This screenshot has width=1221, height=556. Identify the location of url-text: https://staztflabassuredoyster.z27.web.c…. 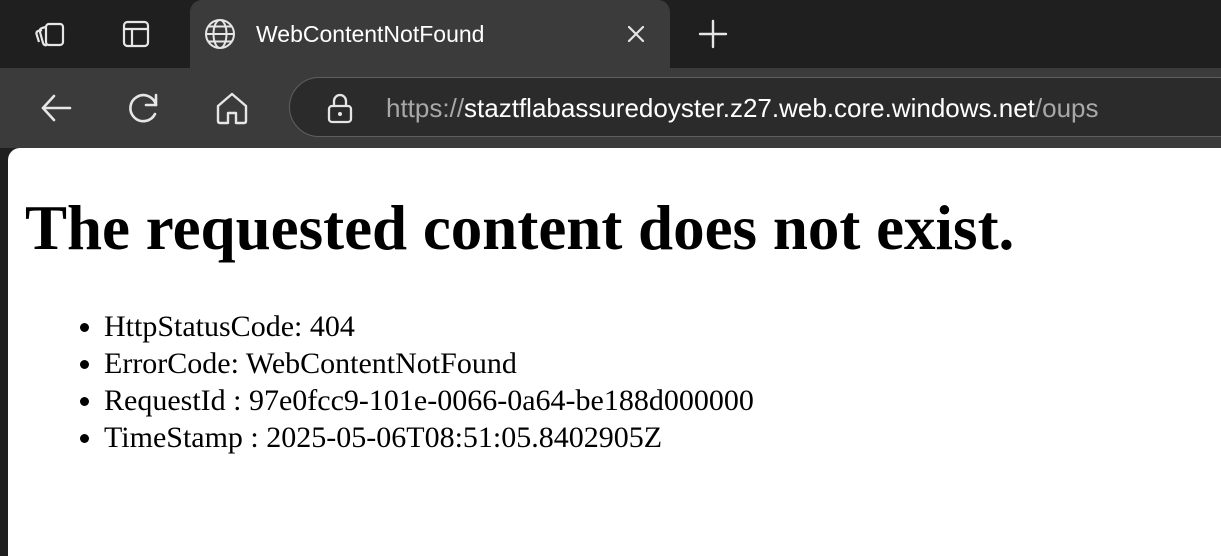
(742, 108).